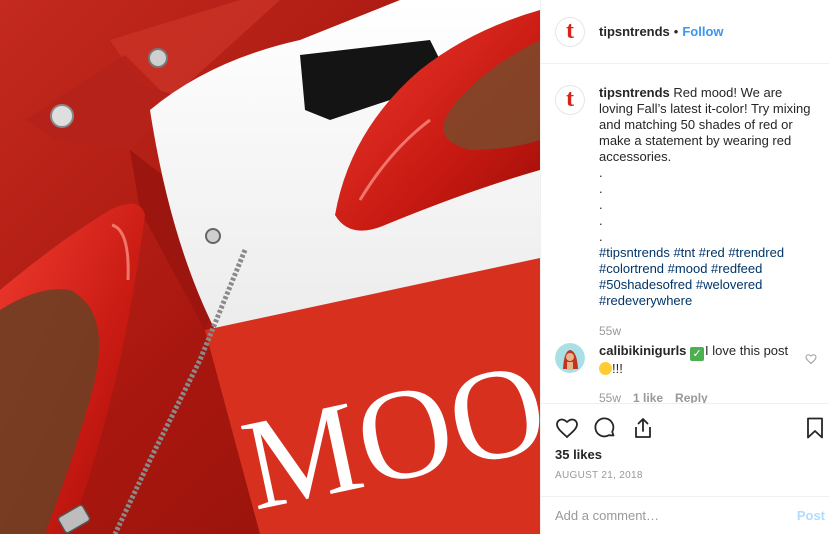 Image resolution: width=829 pixels, height=534 pixels. What do you see at coordinates (643, 428) in the screenshot?
I see `share-icon` at bounding box center [643, 428].